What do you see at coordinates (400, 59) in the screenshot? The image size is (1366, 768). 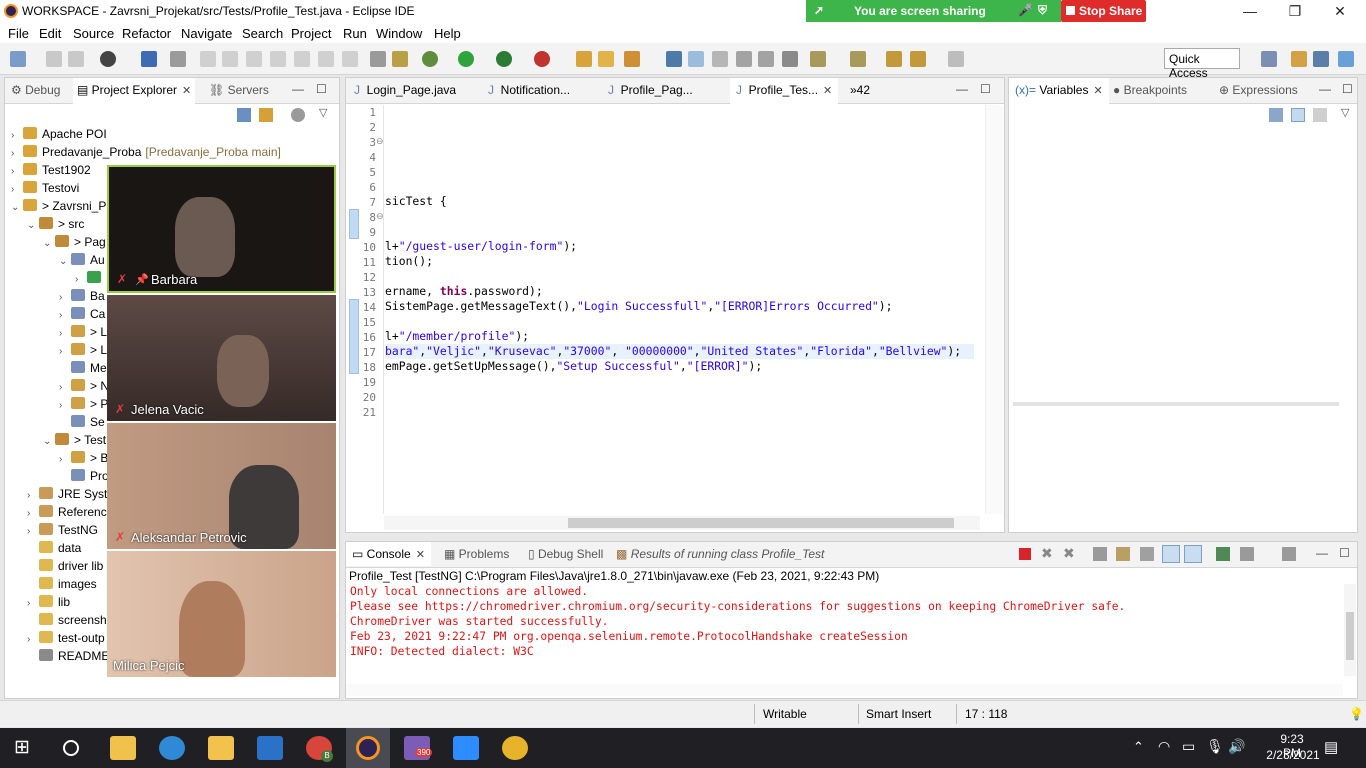 I see `drop-to-frame-icon` at bounding box center [400, 59].